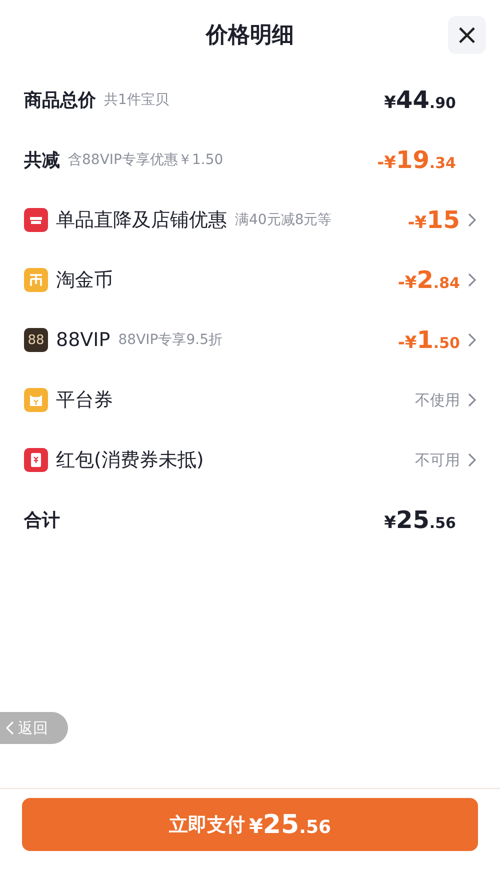  I want to click on amount: -¥1.50, so click(429, 340).